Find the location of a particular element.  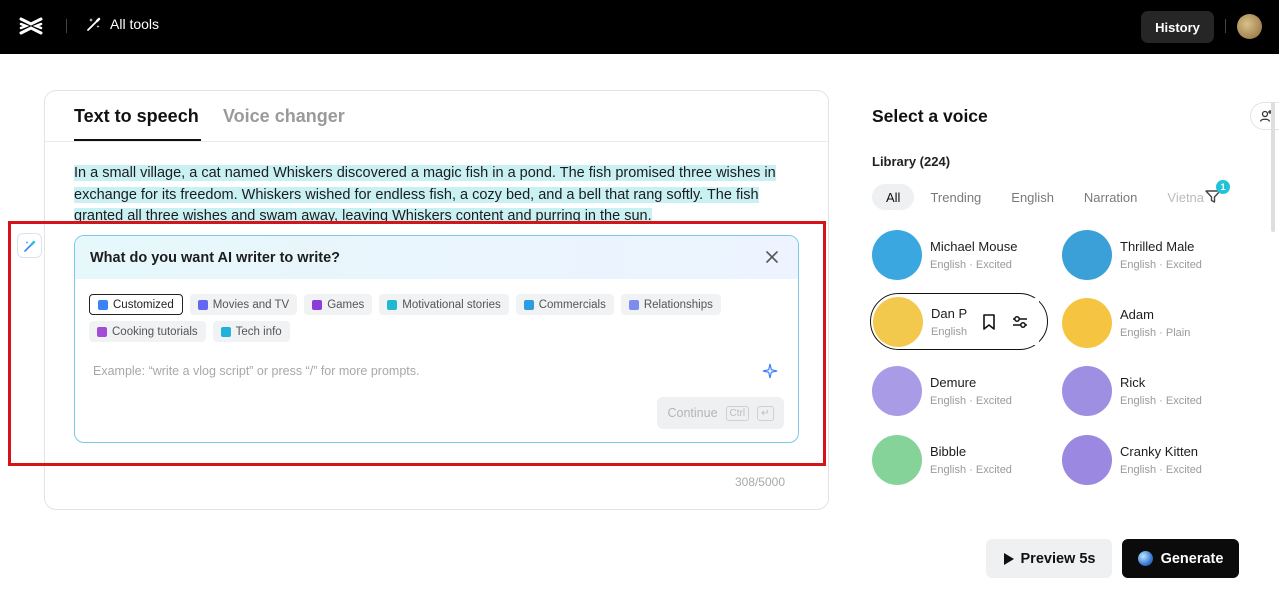

voice-card-selected: Dan P English is located at coordinates (959, 321).